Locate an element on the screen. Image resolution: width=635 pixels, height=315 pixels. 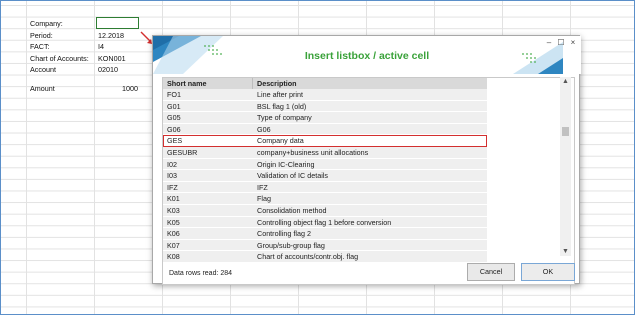
row-description: BSL flag 1 (old) is located at coordinates (282, 106).